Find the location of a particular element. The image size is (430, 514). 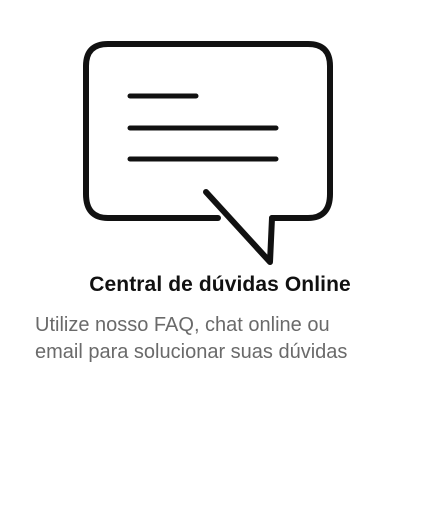

feature-description-line-2: email para solucionar suas dúvidas is located at coordinates (191, 352).